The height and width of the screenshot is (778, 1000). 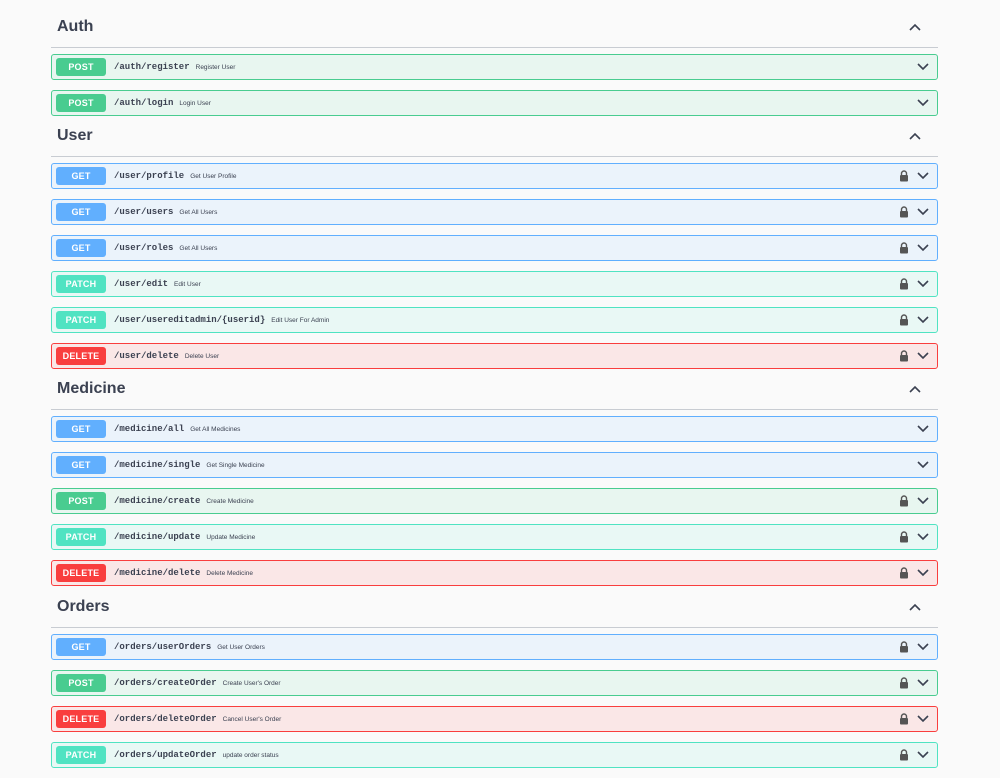 I want to click on endpoint-summary: Delete Medicine, so click(x=230, y=573).